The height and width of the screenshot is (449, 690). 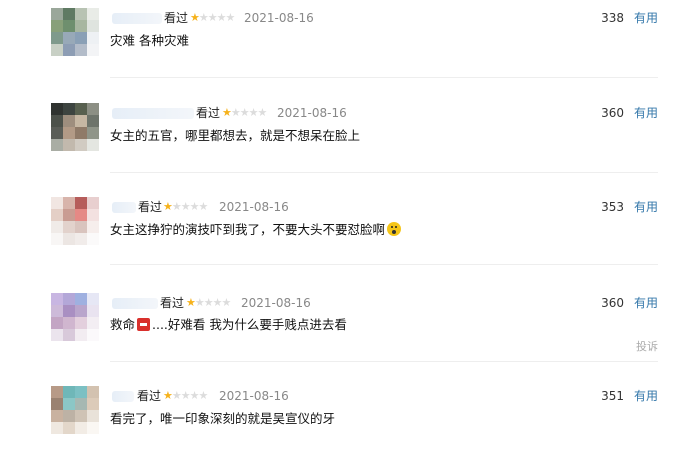 I want to click on vote-count: 353, so click(x=612, y=207).